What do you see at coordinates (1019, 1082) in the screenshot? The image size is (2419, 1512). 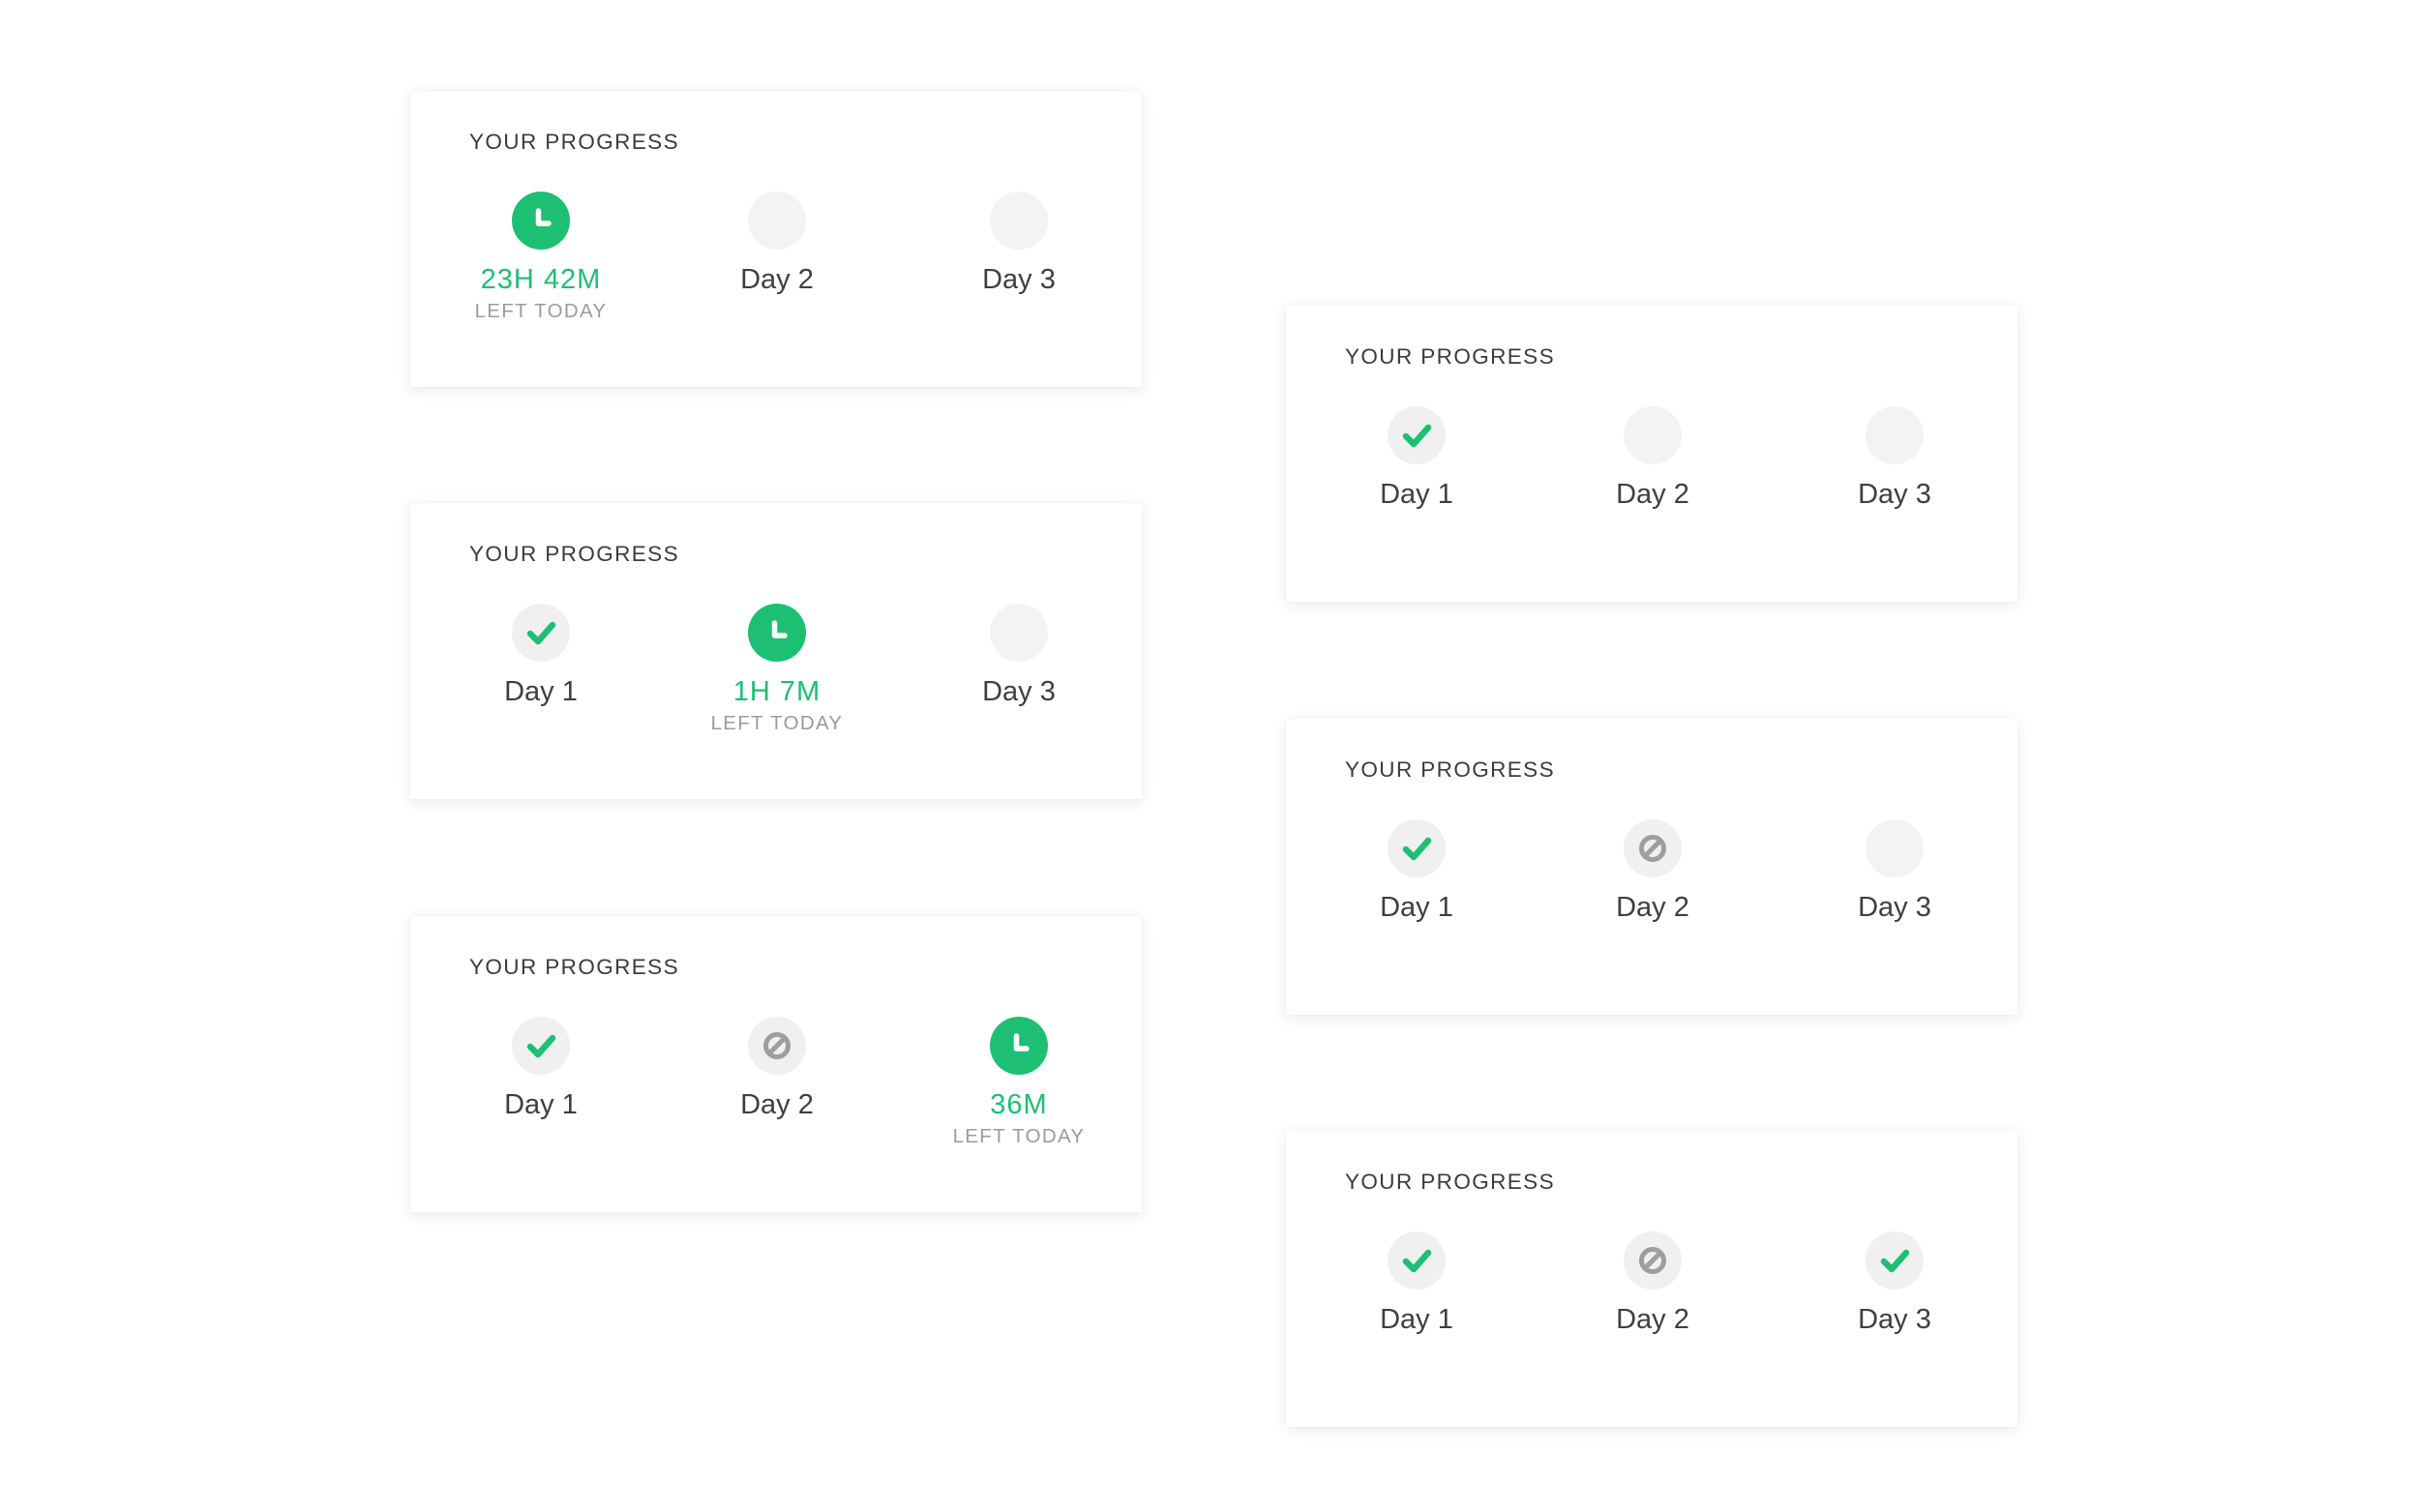 I see `day-3-item: 36M LEFT TODAY` at bounding box center [1019, 1082].